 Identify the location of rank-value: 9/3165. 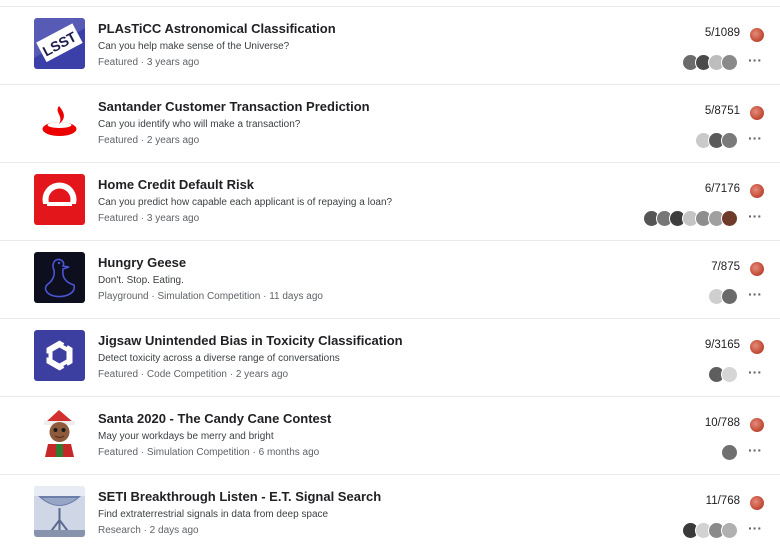
(722, 345).